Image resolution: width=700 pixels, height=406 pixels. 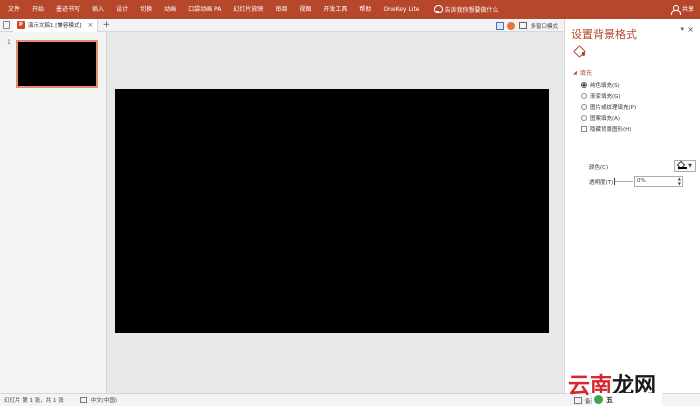 What do you see at coordinates (584, 85) in the screenshot?
I see `solid-fill-radio` at bounding box center [584, 85].